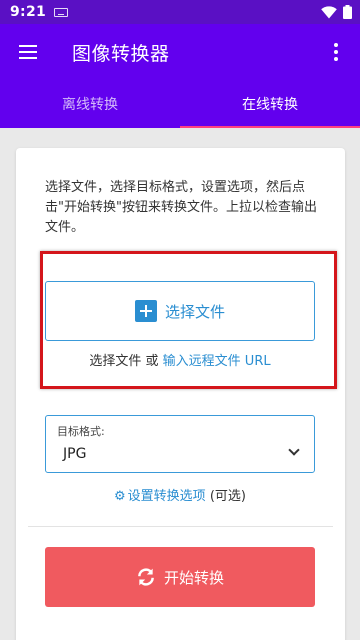 The width and height of the screenshot is (360, 640). I want to click on target-format-value: JPG, so click(75, 454).